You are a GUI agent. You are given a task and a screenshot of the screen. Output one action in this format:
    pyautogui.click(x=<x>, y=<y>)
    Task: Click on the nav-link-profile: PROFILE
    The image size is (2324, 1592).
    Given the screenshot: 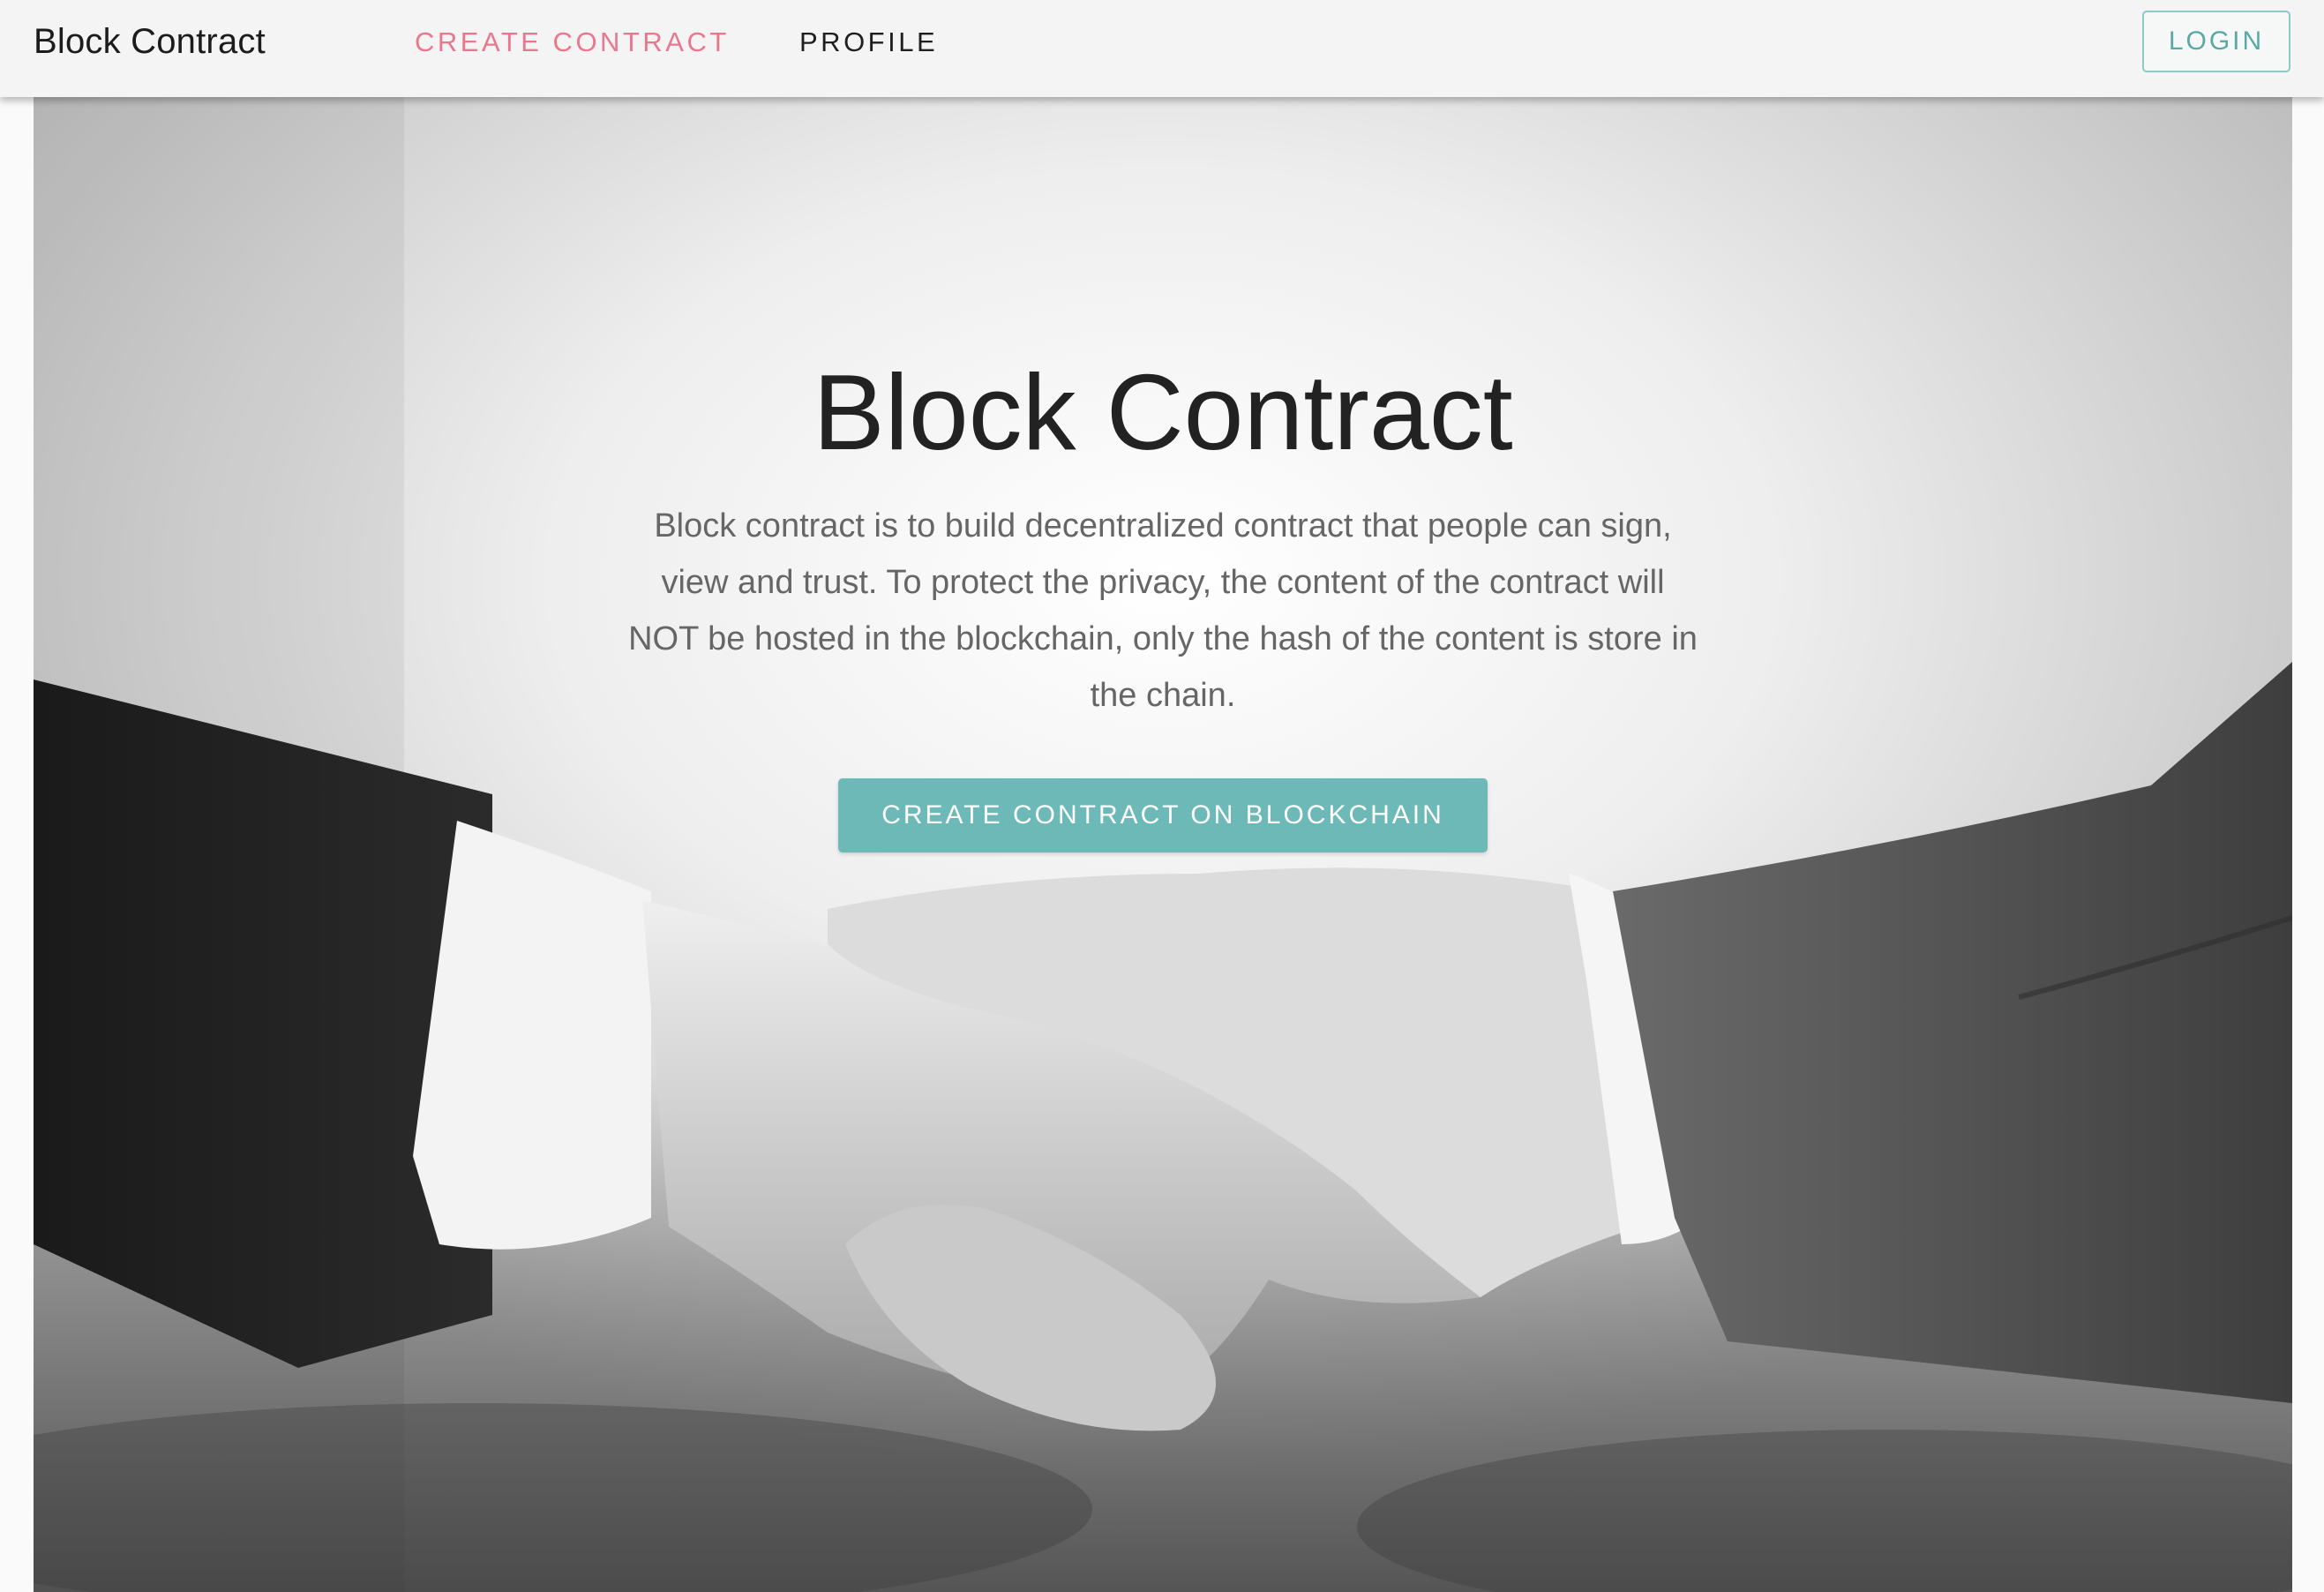 What is the action you would take?
    pyautogui.click(x=868, y=42)
    